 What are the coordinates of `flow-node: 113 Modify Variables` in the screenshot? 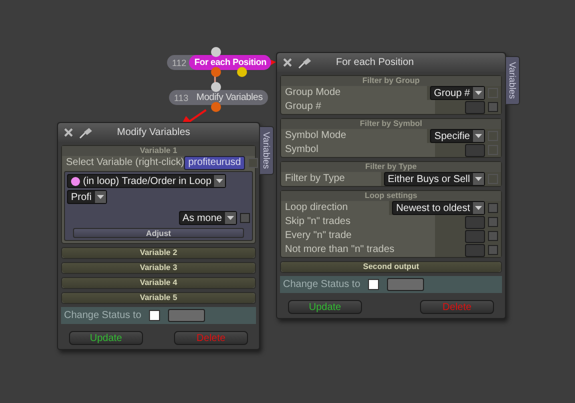 It's located at (218, 97).